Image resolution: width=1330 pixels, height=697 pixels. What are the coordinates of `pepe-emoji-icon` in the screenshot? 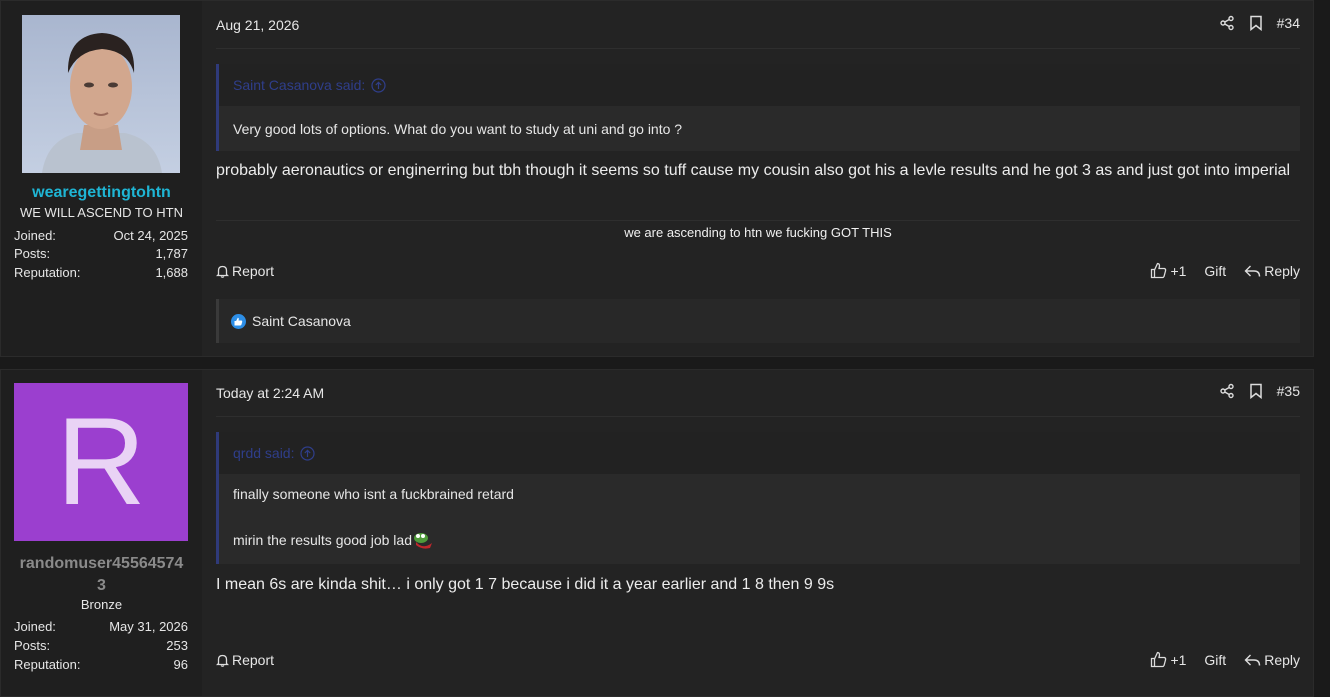 It's located at (423, 540).